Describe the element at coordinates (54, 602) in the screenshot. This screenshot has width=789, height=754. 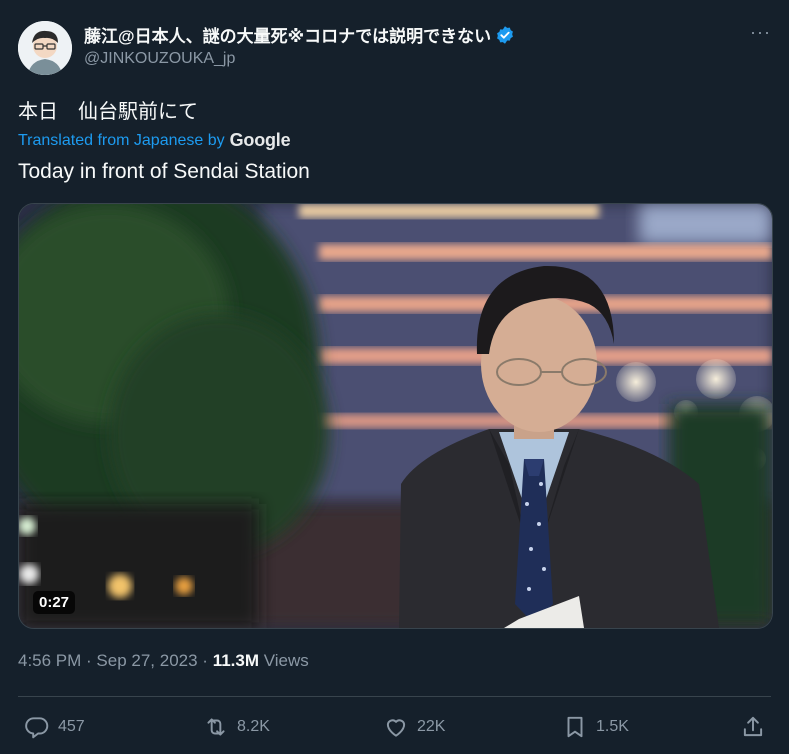
I see `video-duration-badge: 0:27` at that location.